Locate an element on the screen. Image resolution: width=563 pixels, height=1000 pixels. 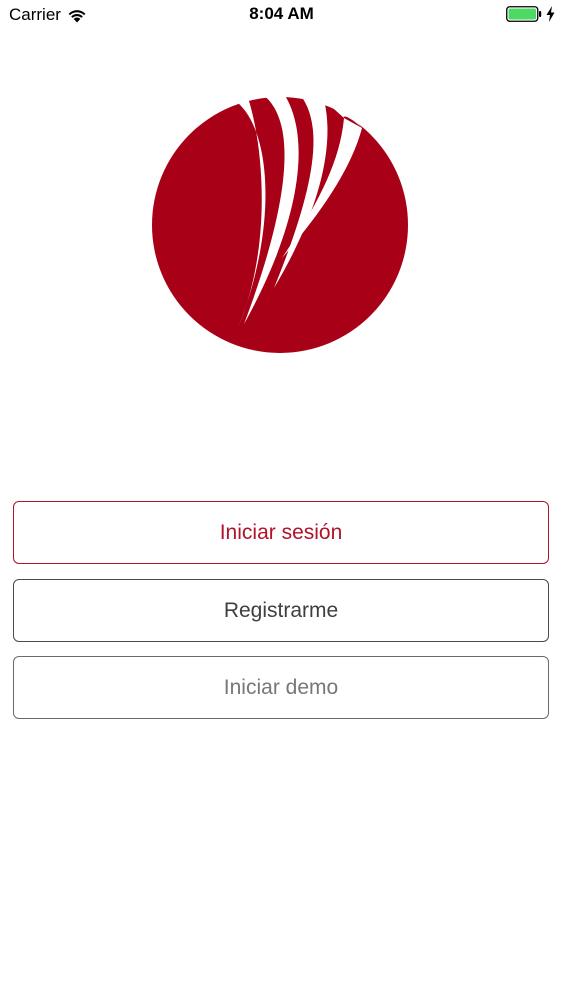
register-button-label: Registrarme is located at coordinates (281, 610).